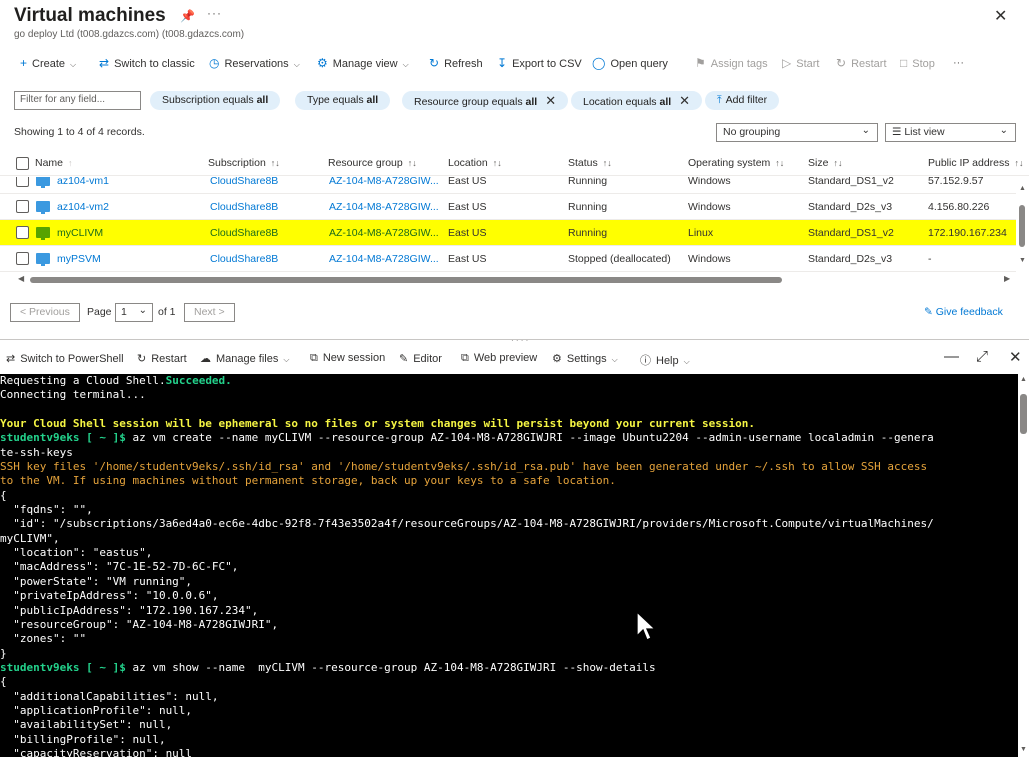 This screenshot has width=1029, height=757. Describe the element at coordinates (898, 132) in the screenshot. I see `list-icon: ☰` at that location.